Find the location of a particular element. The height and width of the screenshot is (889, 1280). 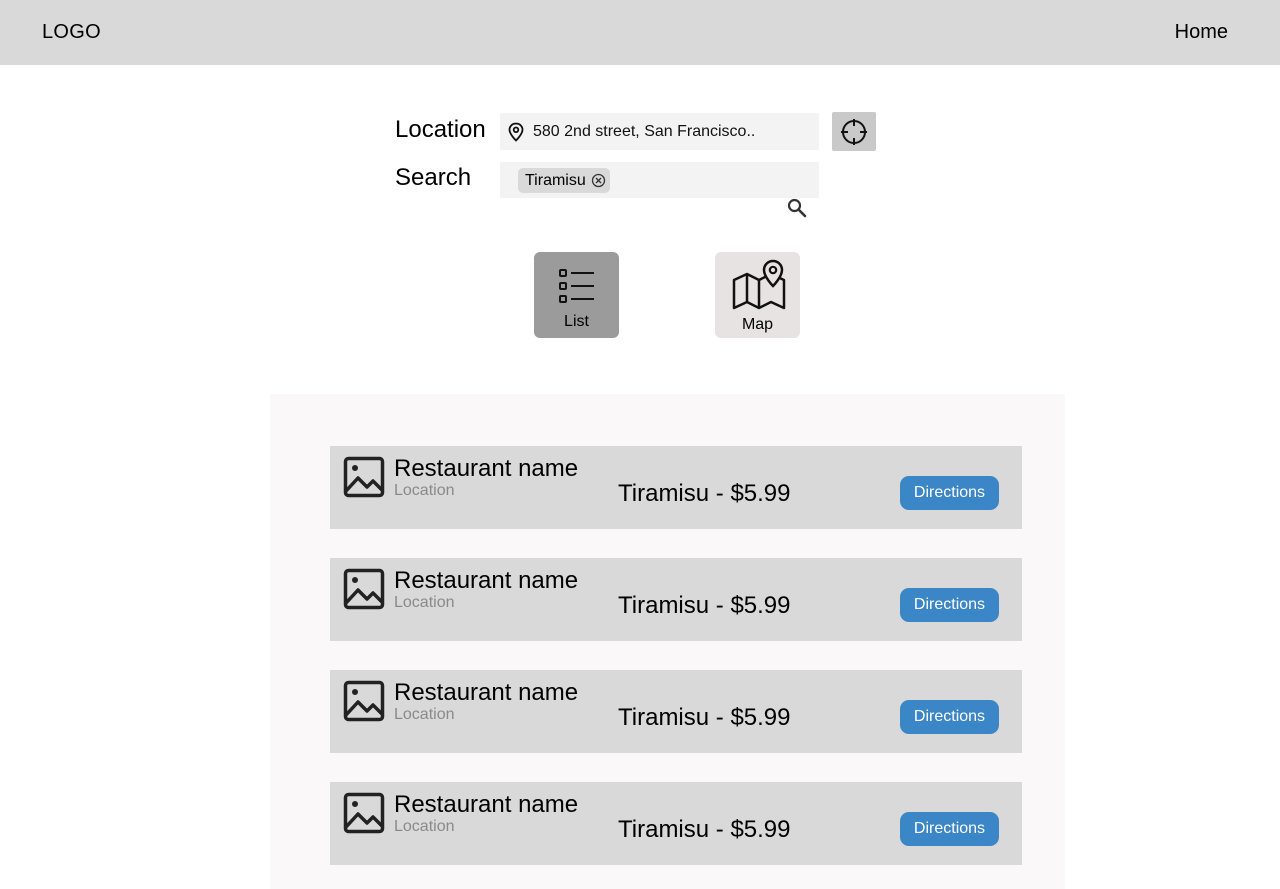

map-view-button: Map is located at coordinates (757, 295).